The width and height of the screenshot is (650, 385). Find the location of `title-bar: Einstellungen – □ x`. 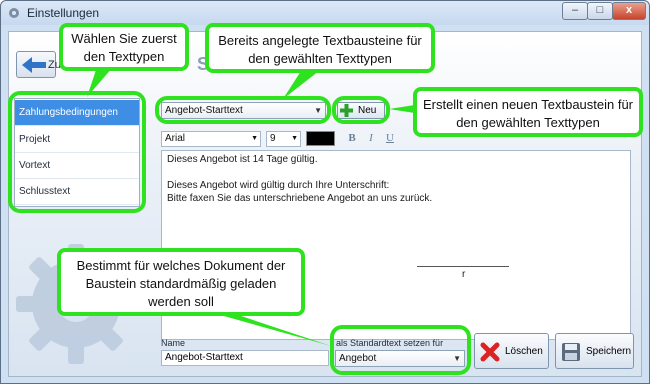

title-bar: Einstellungen – □ x is located at coordinates (325, 13).